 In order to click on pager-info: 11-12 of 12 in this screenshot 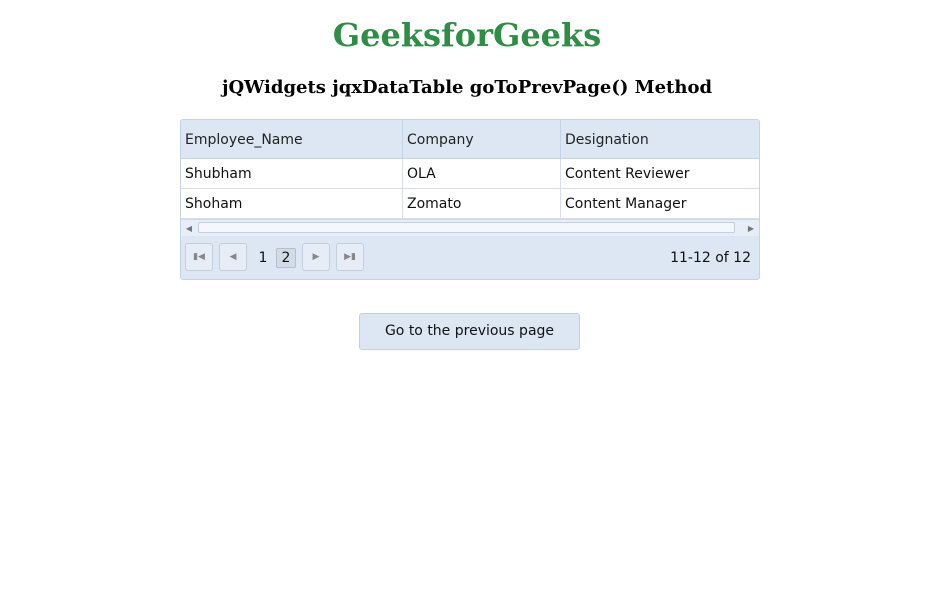, I will do `click(710, 258)`.